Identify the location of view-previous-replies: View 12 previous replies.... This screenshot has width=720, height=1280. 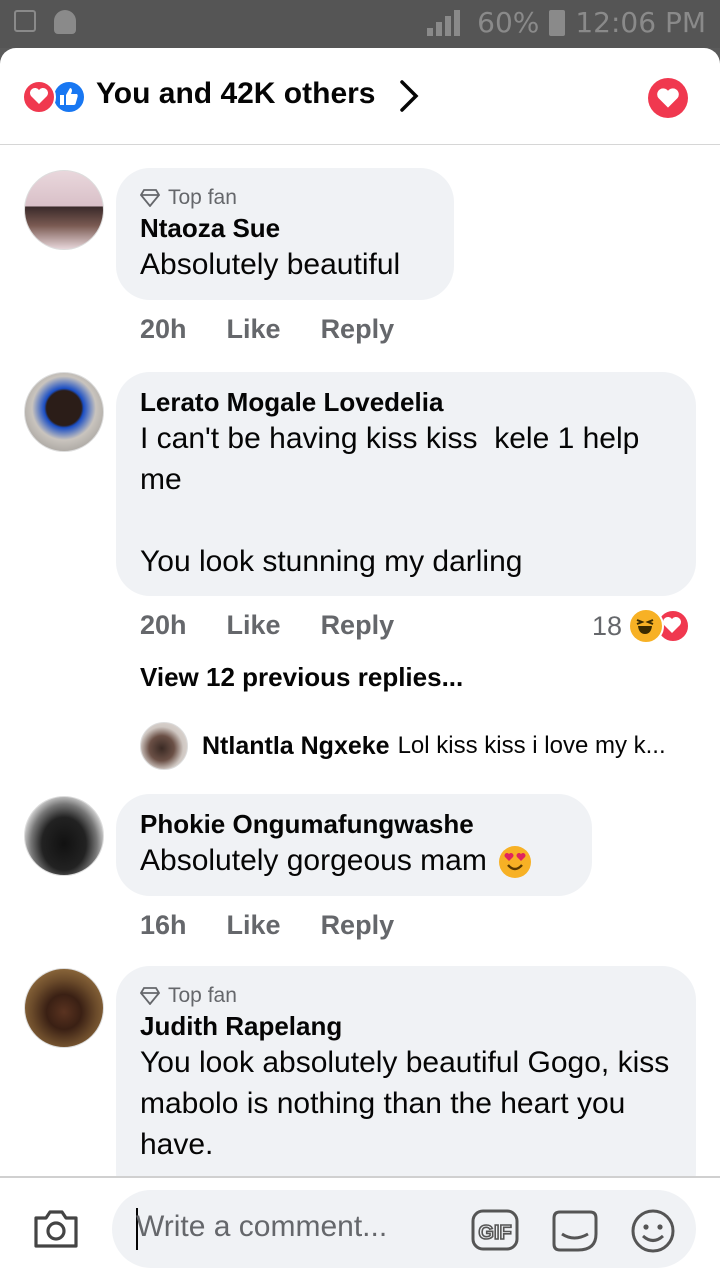
(301, 677).